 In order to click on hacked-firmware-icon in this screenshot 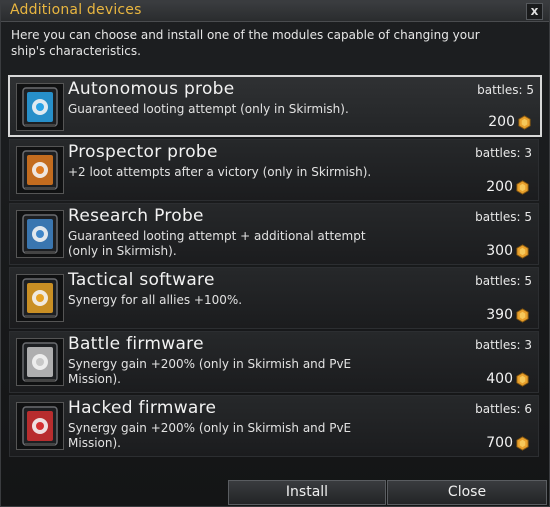, I will do `click(40, 426)`.